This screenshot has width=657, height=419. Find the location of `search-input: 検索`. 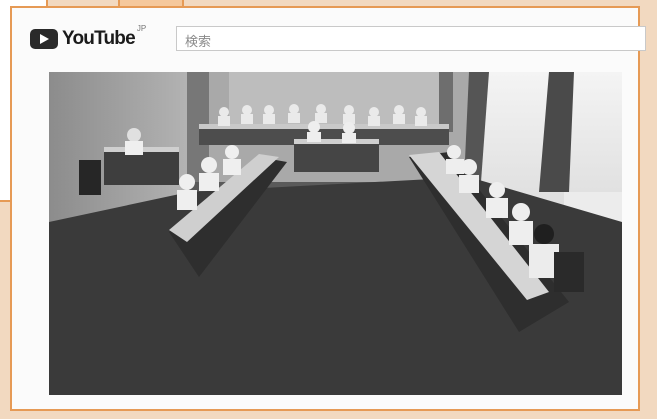

search-input: 検索 is located at coordinates (411, 38).